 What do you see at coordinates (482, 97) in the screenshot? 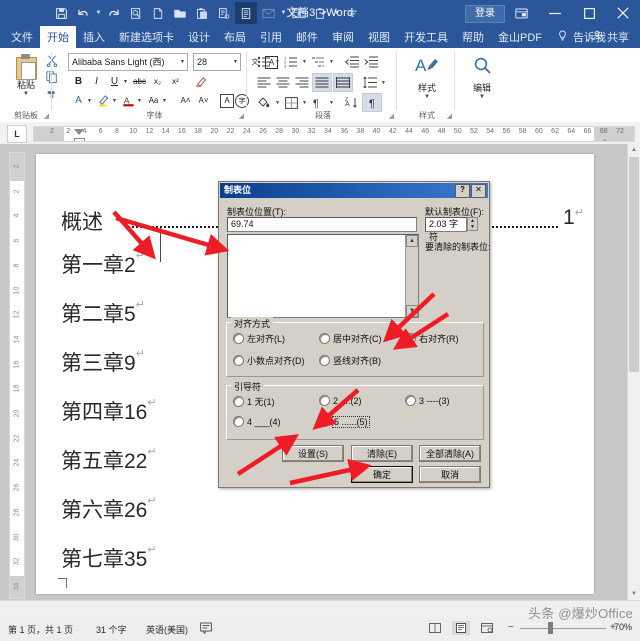
I see `editing-dropdown-icon: ▼` at bounding box center [482, 97].